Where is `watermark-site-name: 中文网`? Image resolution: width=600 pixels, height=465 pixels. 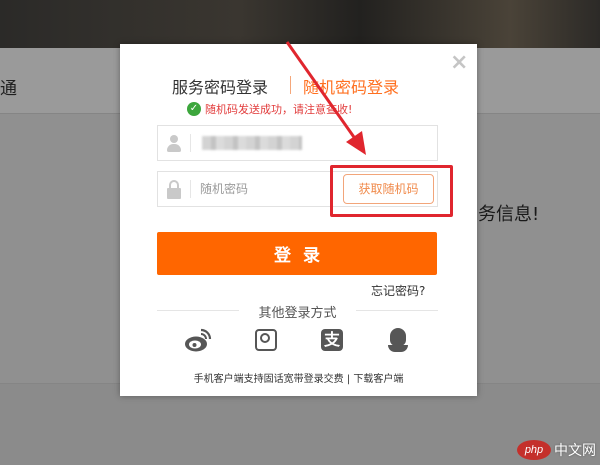
watermark-site-name: 中文网 is located at coordinates (575, 450).